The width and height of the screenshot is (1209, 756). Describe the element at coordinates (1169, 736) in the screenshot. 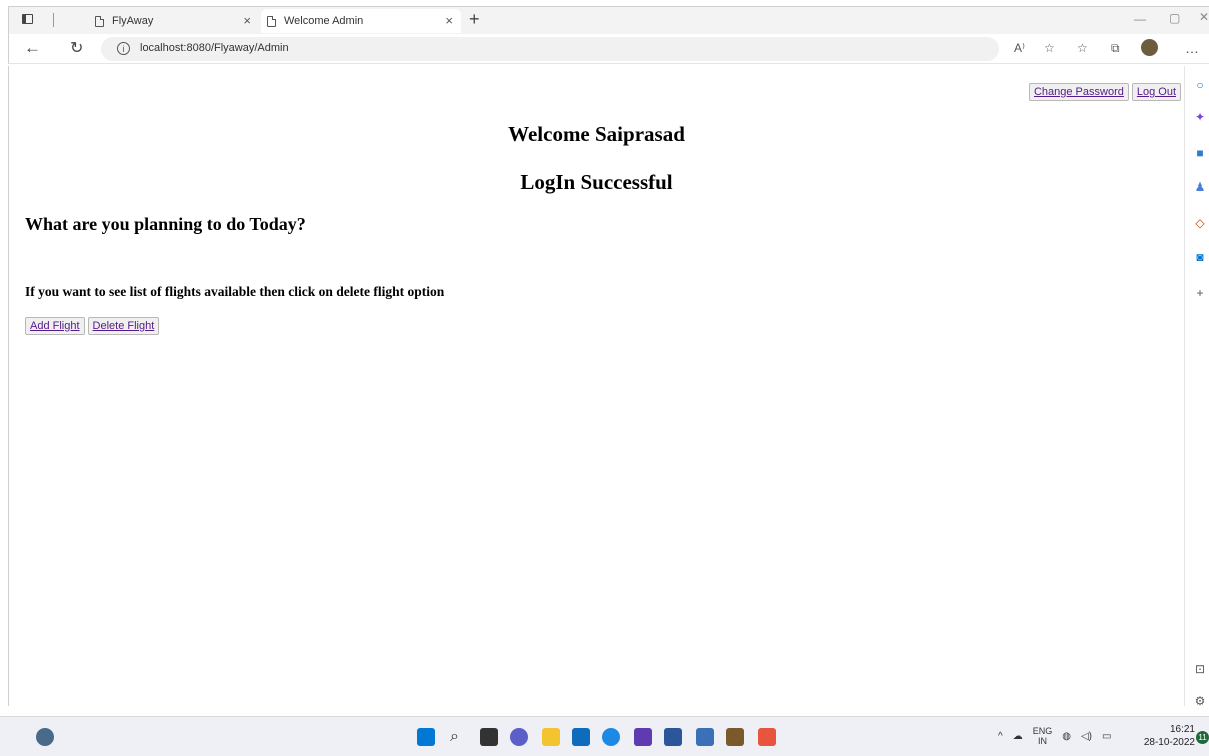

I see `clock: 16:21 28-10-2022` at that location.